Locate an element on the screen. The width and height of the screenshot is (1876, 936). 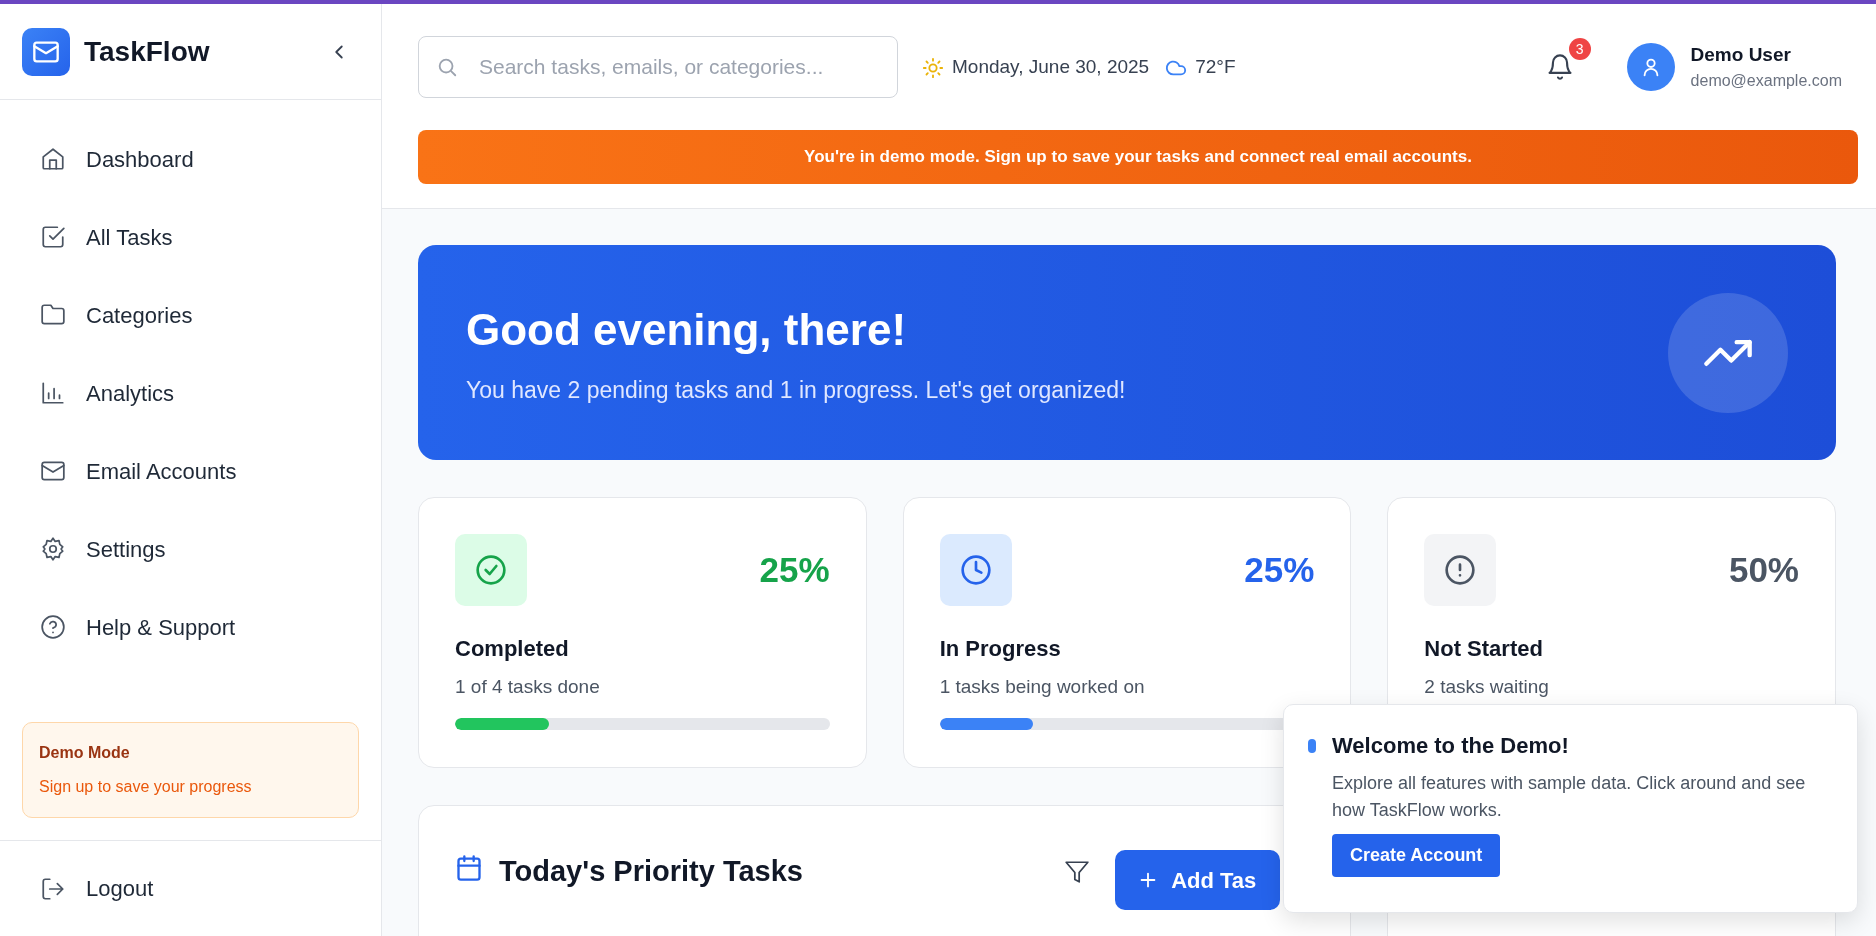
sidebar-item: All Tasks is located at coordinates (190, 237).